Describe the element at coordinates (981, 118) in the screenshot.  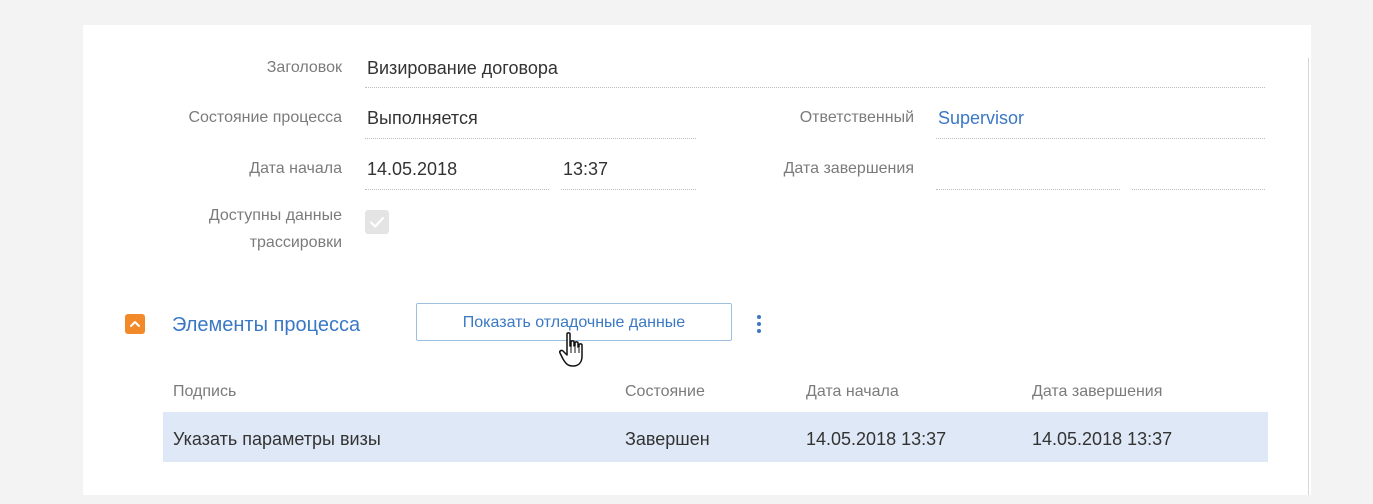
I see `owner-link: Supervisor` at that location.